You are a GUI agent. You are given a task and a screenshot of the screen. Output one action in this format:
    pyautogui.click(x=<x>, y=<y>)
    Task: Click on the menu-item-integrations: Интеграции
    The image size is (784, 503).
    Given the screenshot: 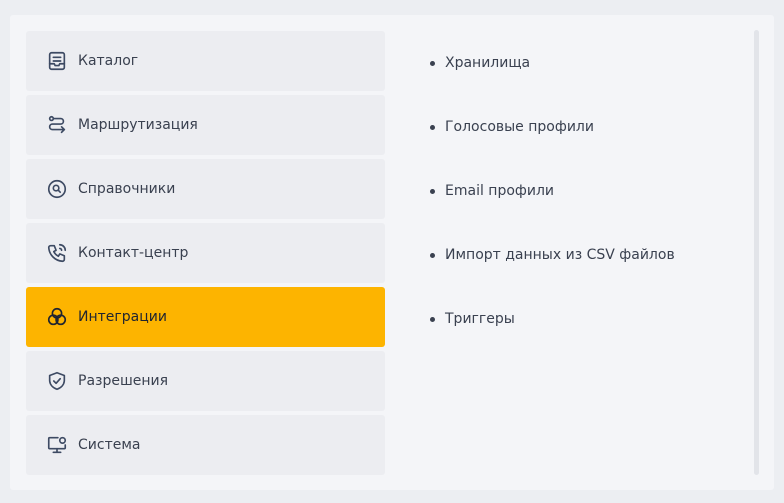 What is the action you would take?
    pyautogui.click(x=205, y=317)
    